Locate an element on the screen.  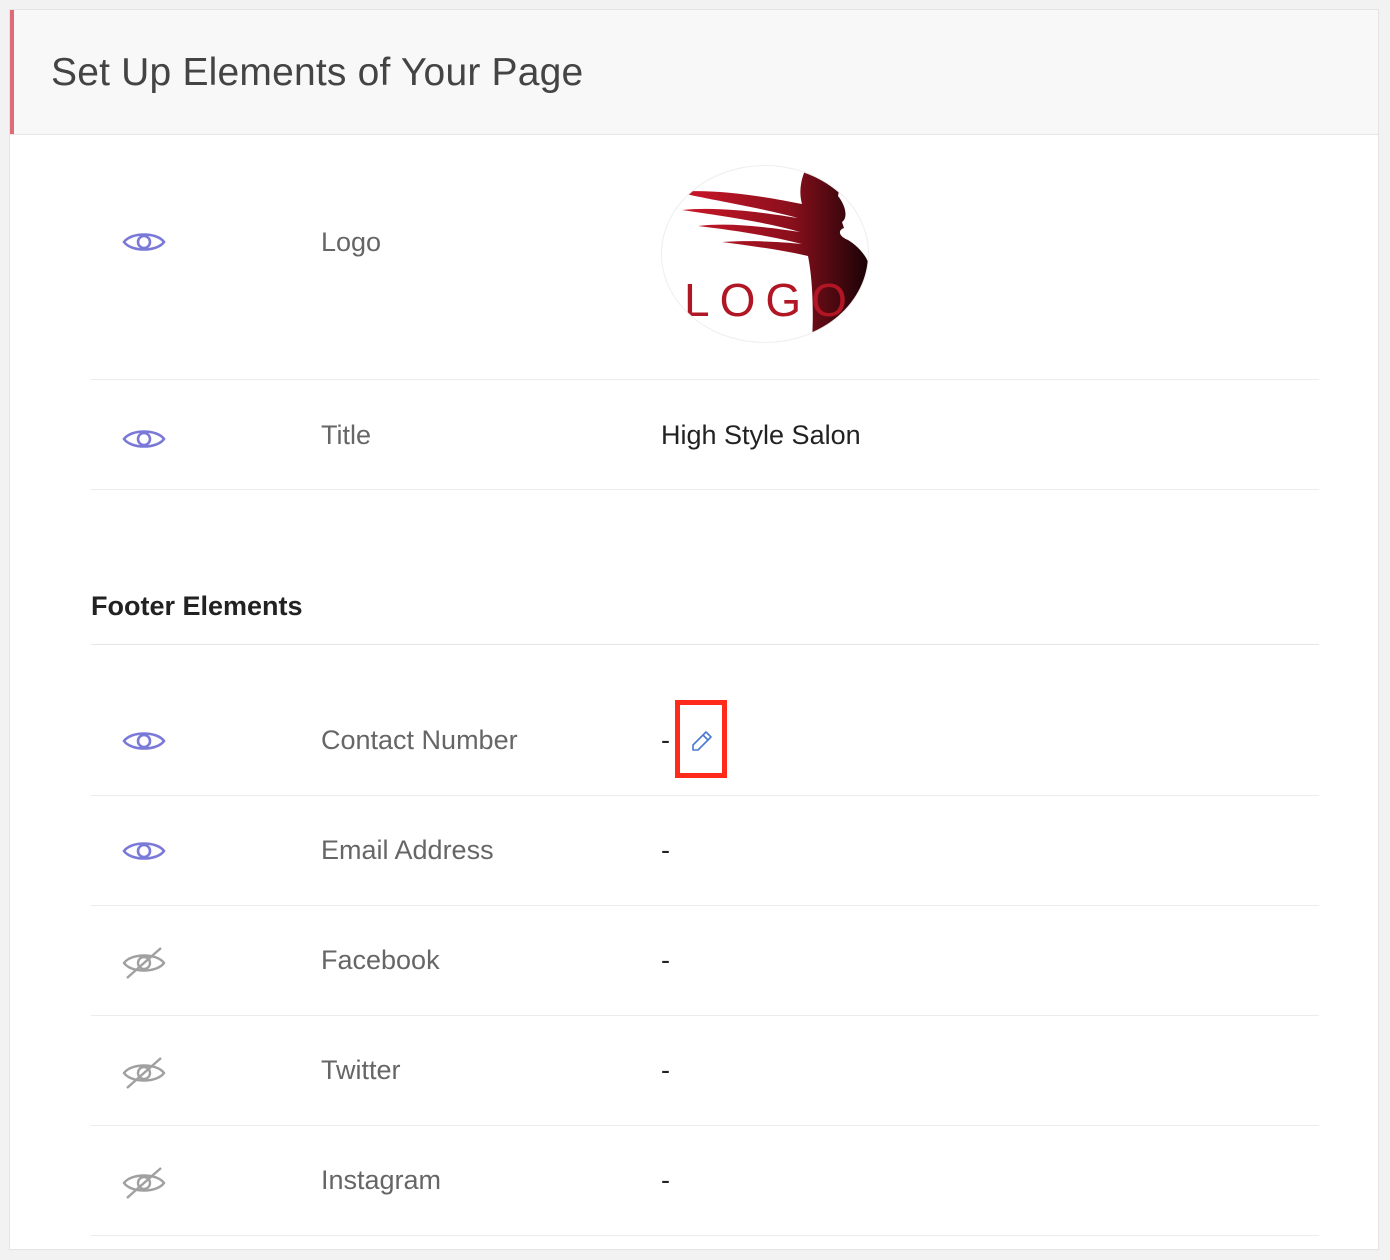
element-label: Logo is located at coordinates (351, 242).